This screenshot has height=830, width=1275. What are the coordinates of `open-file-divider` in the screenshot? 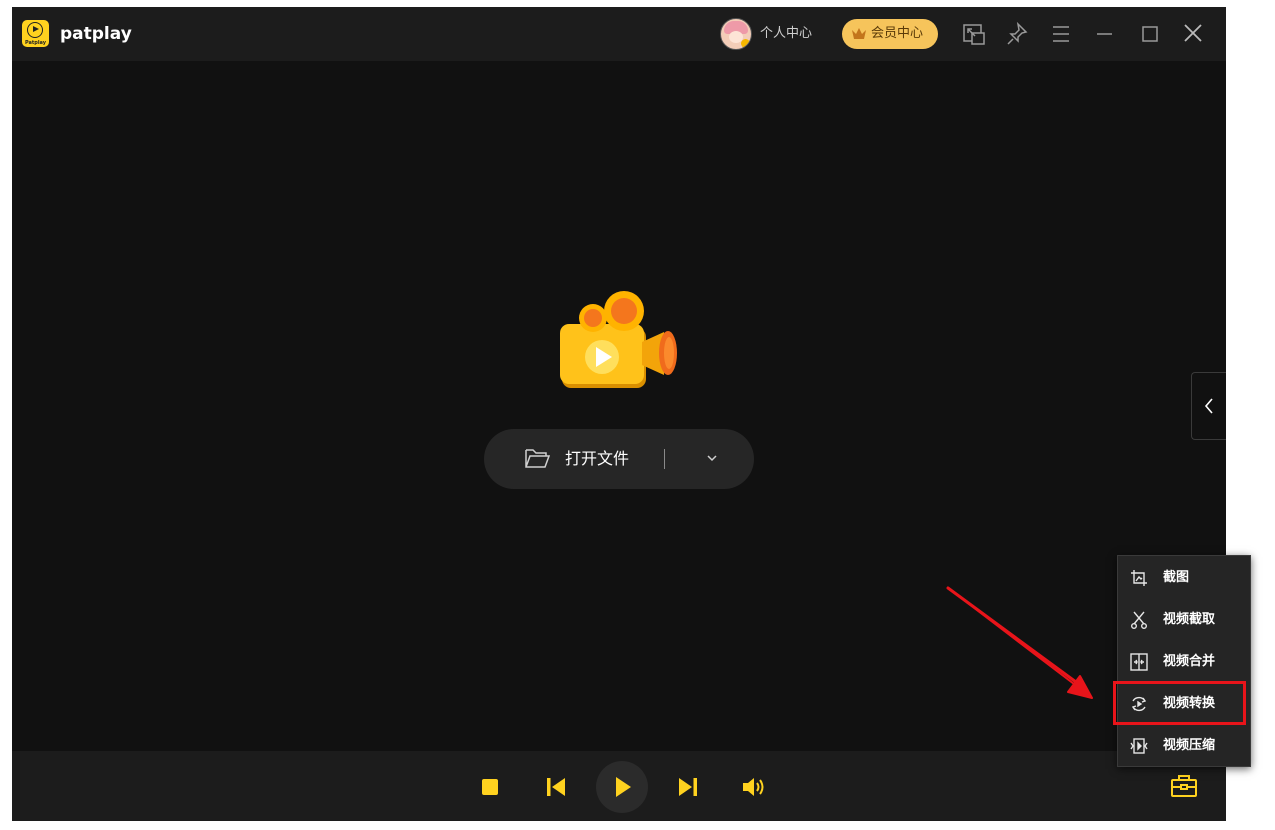 It's located at (664, 459).